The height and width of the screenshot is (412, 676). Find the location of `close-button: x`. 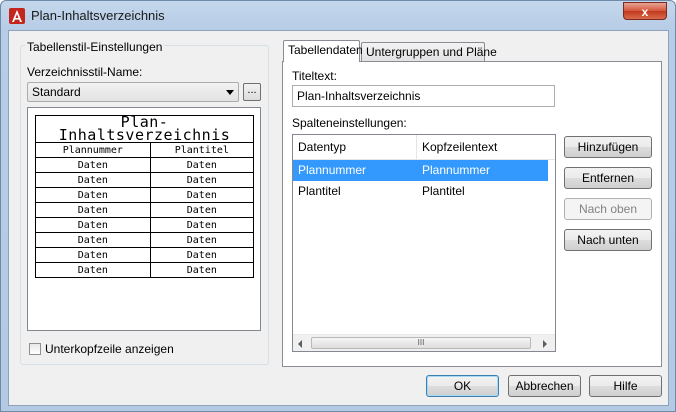

close-button: x is located at coordinates (645, 11).